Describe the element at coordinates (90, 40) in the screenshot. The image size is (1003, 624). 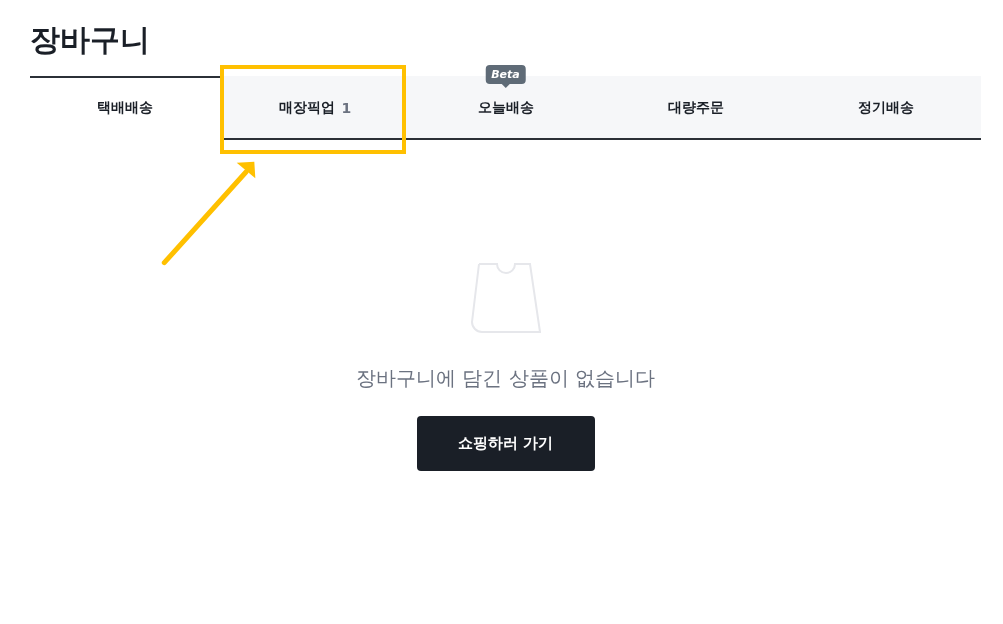
I see `page-title: 장바구니` at that location.